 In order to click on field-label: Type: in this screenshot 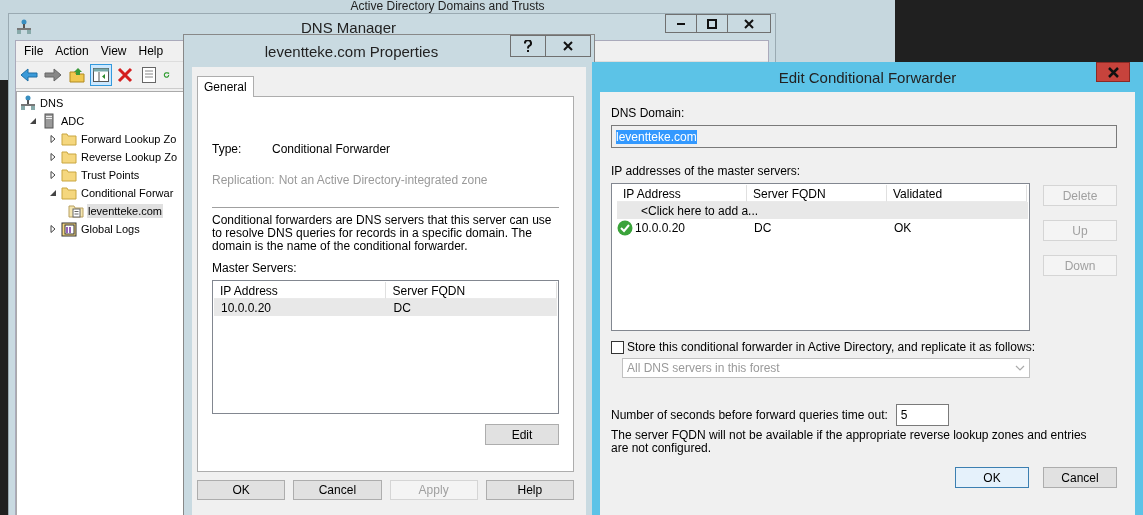, I will do `click(227, 149)`.